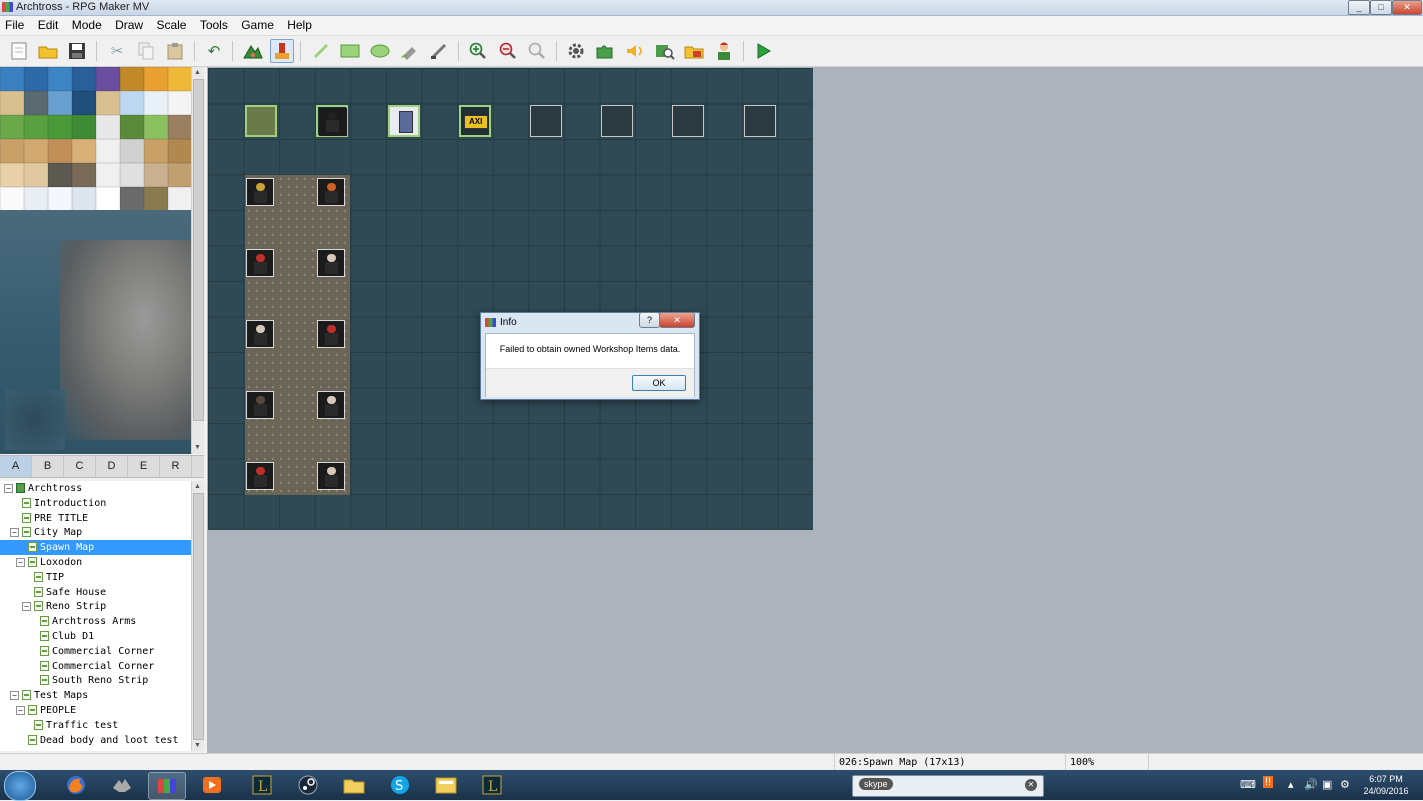  Describe the element at coordinates (48, 24) in the screenshot. I see `menu-edit: Edit` at that location.